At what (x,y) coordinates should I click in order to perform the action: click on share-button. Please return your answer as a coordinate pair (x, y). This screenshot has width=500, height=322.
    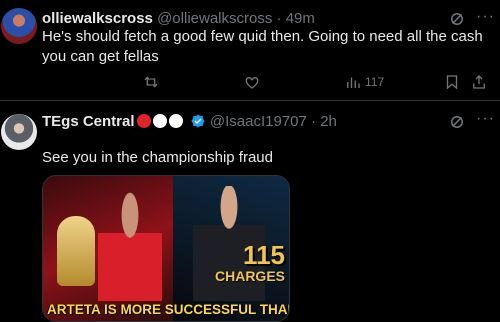
    Looking at the image, I should click on (479, 82).